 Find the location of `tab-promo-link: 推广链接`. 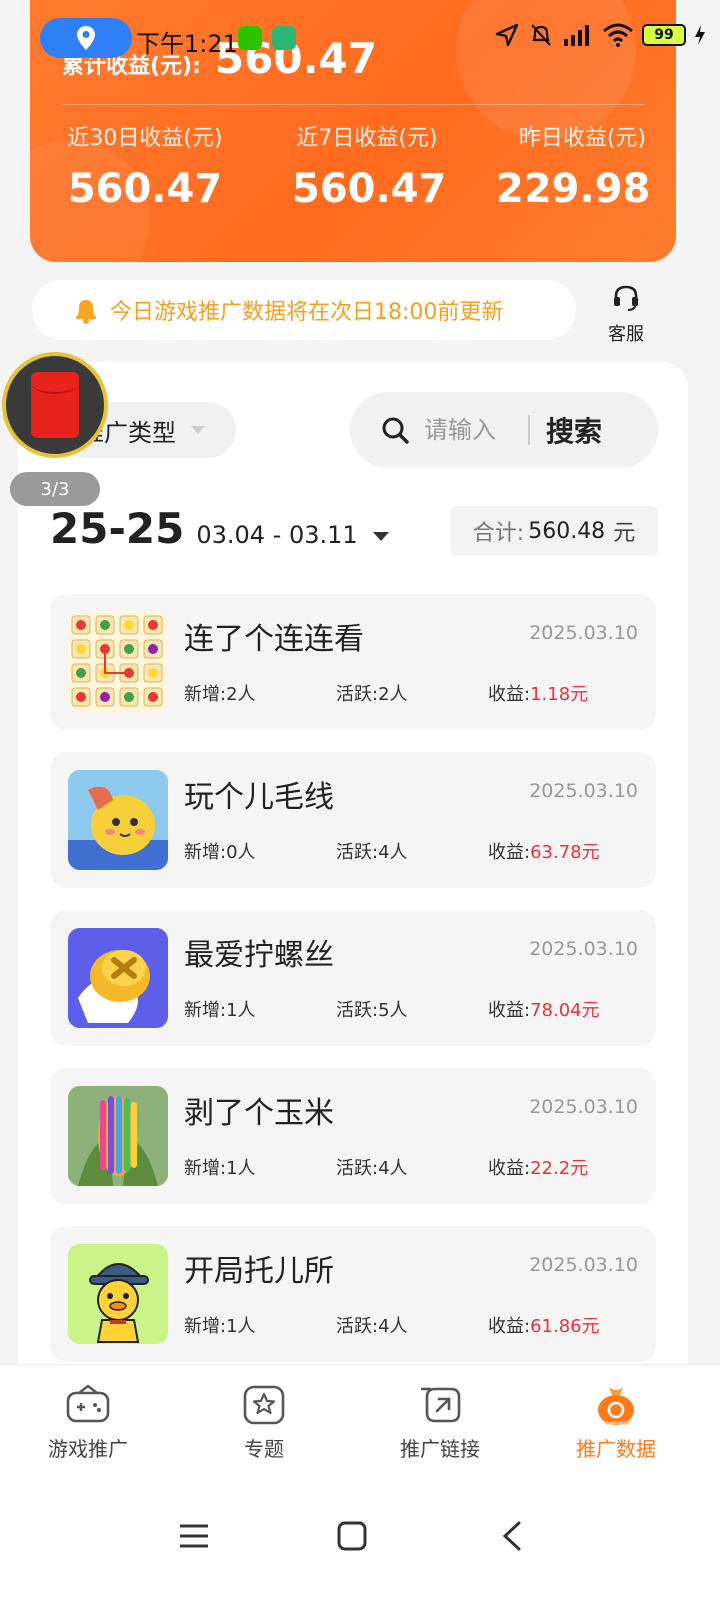

tab-promo-link: 推广链接 is located at coordinates (440, 1422).